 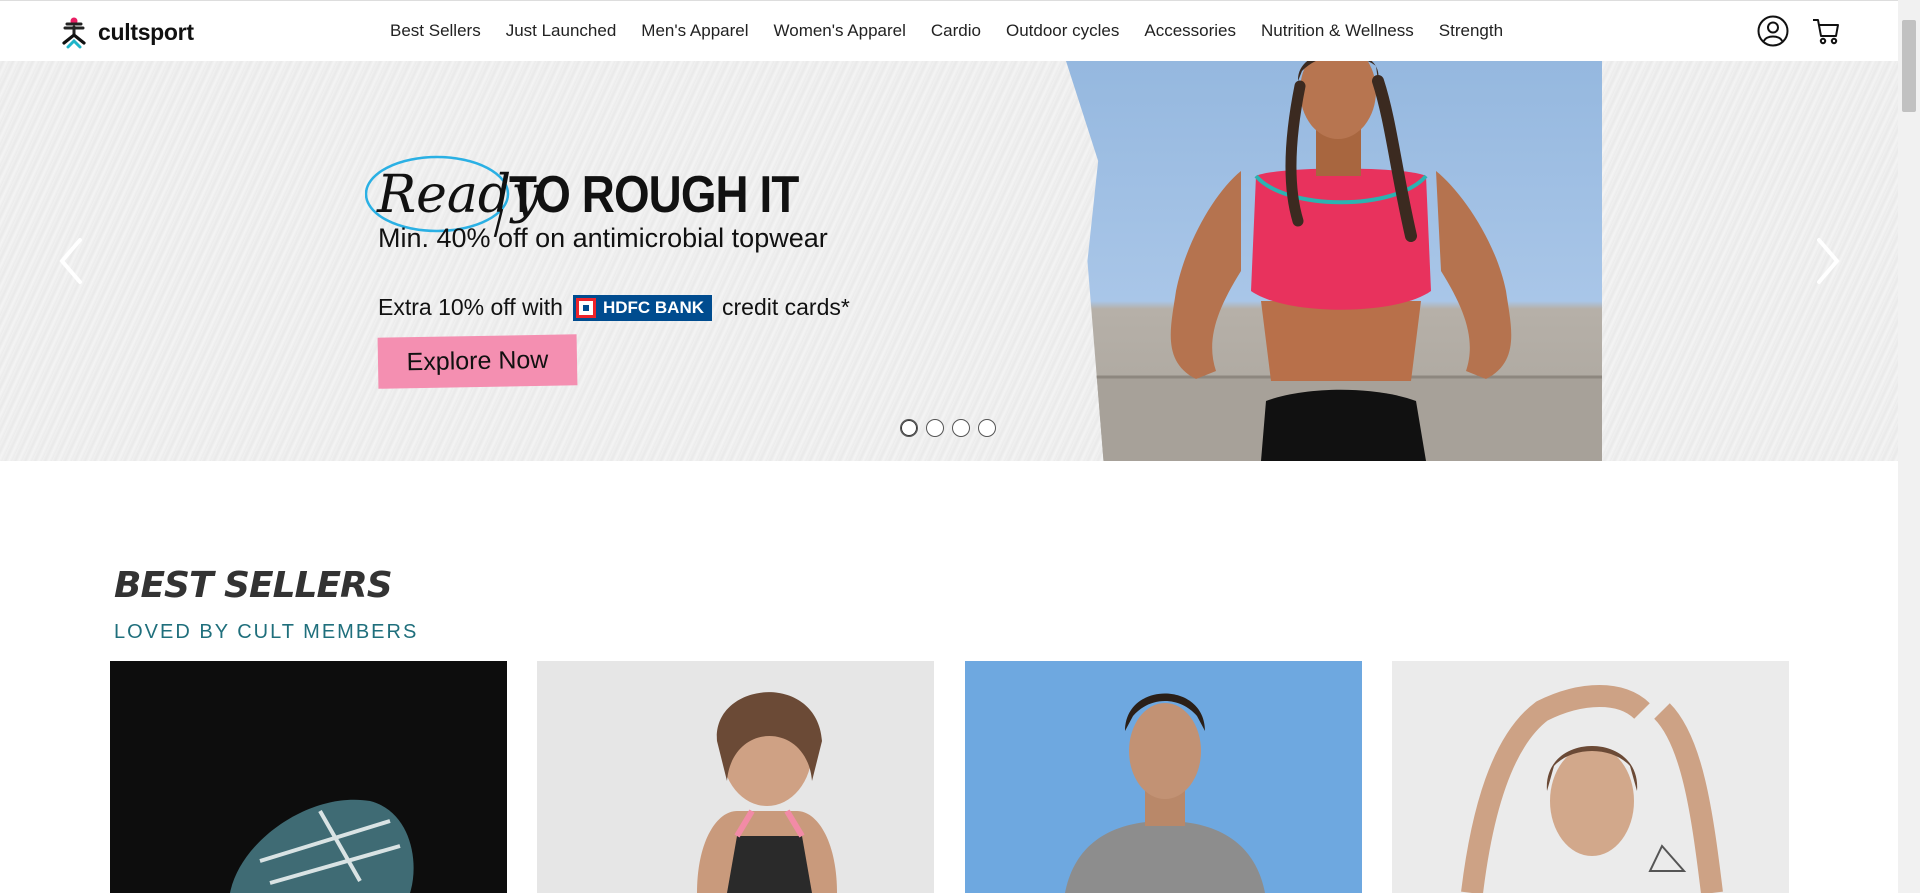 What do you see at coordinates (840, 31) in the screenshot?
I see `nav-womens-apparel: Women's Apparel` at bounding box center [840, 31].